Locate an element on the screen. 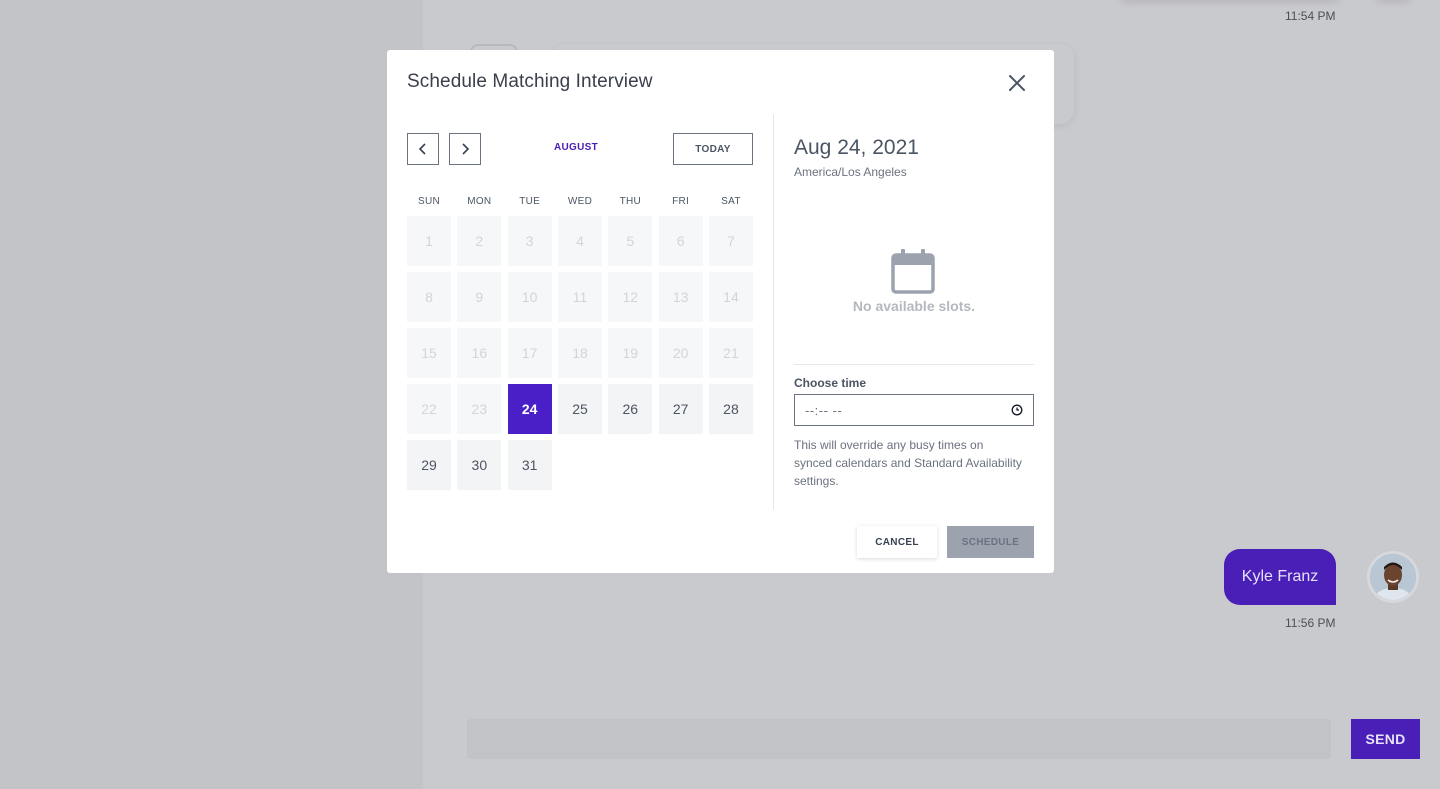 Image resolution: width=1440 pixels, height=789 pixels. send-button: SEND is located at coordinates (1385, 739).